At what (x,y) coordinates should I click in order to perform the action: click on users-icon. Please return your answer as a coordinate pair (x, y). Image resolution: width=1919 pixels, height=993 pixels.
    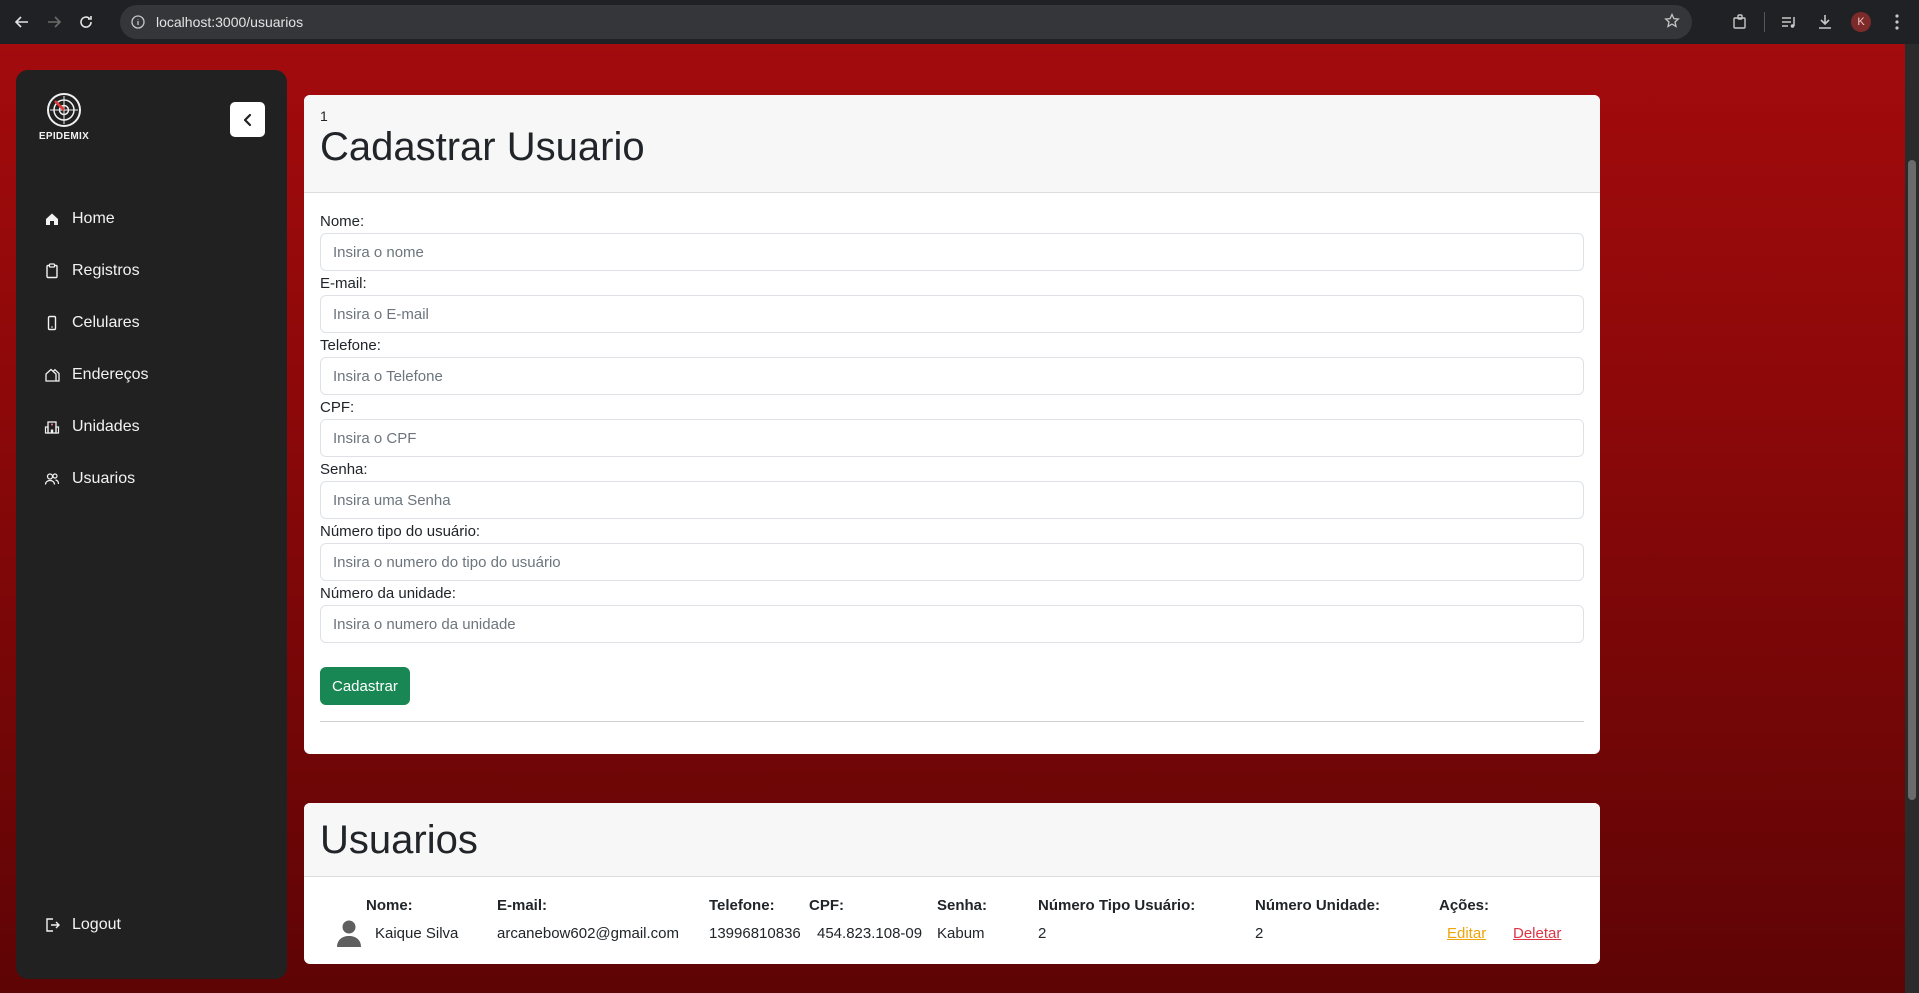
    Looking at the image, I should click on (58, 479).